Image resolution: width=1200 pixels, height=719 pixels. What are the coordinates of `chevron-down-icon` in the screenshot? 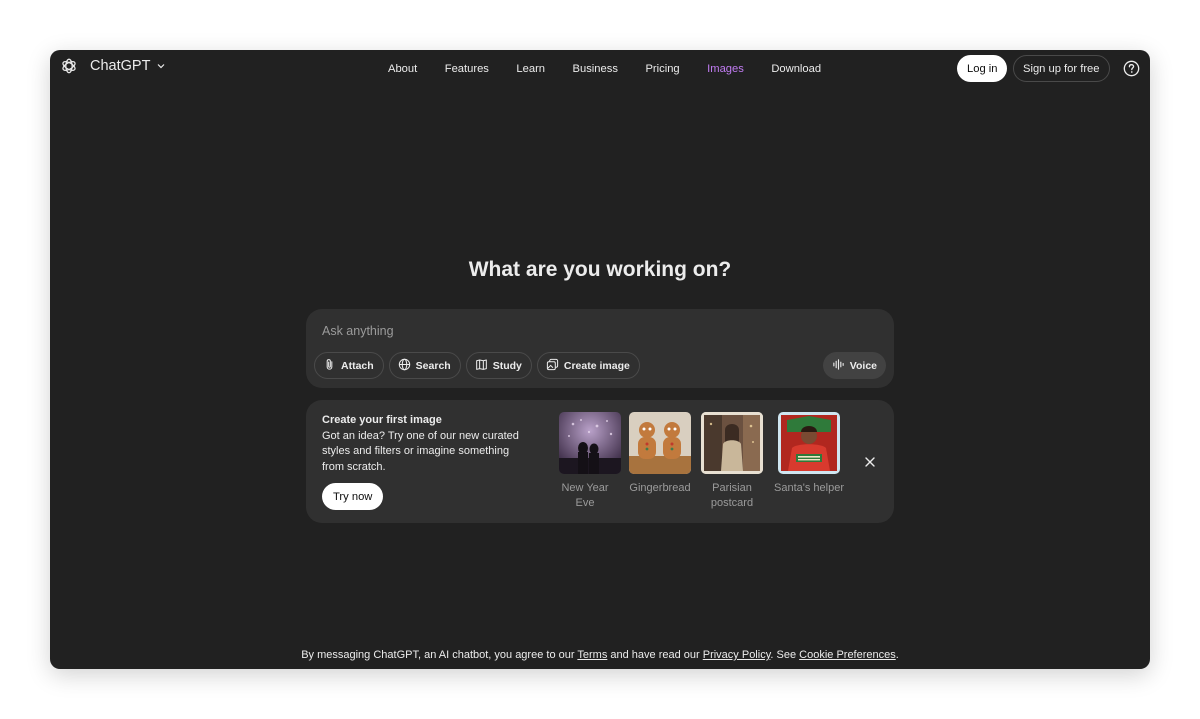 It's located at (161, 66).